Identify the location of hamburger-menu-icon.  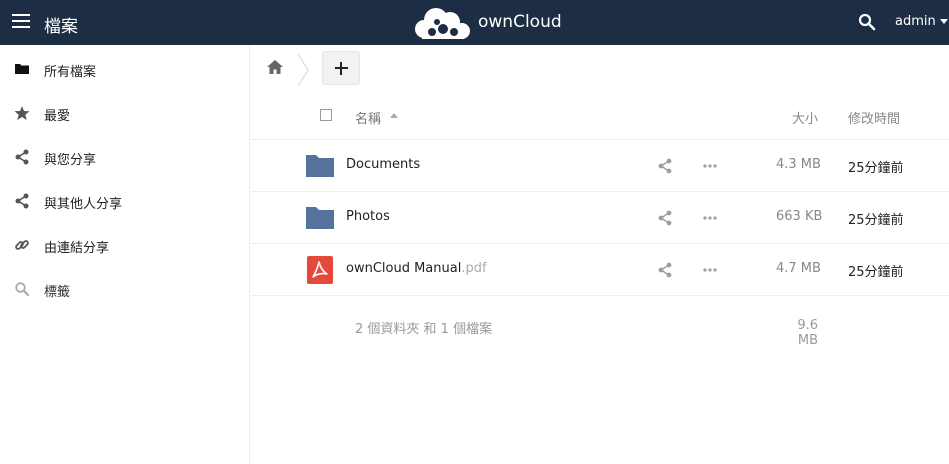
(21, 22).